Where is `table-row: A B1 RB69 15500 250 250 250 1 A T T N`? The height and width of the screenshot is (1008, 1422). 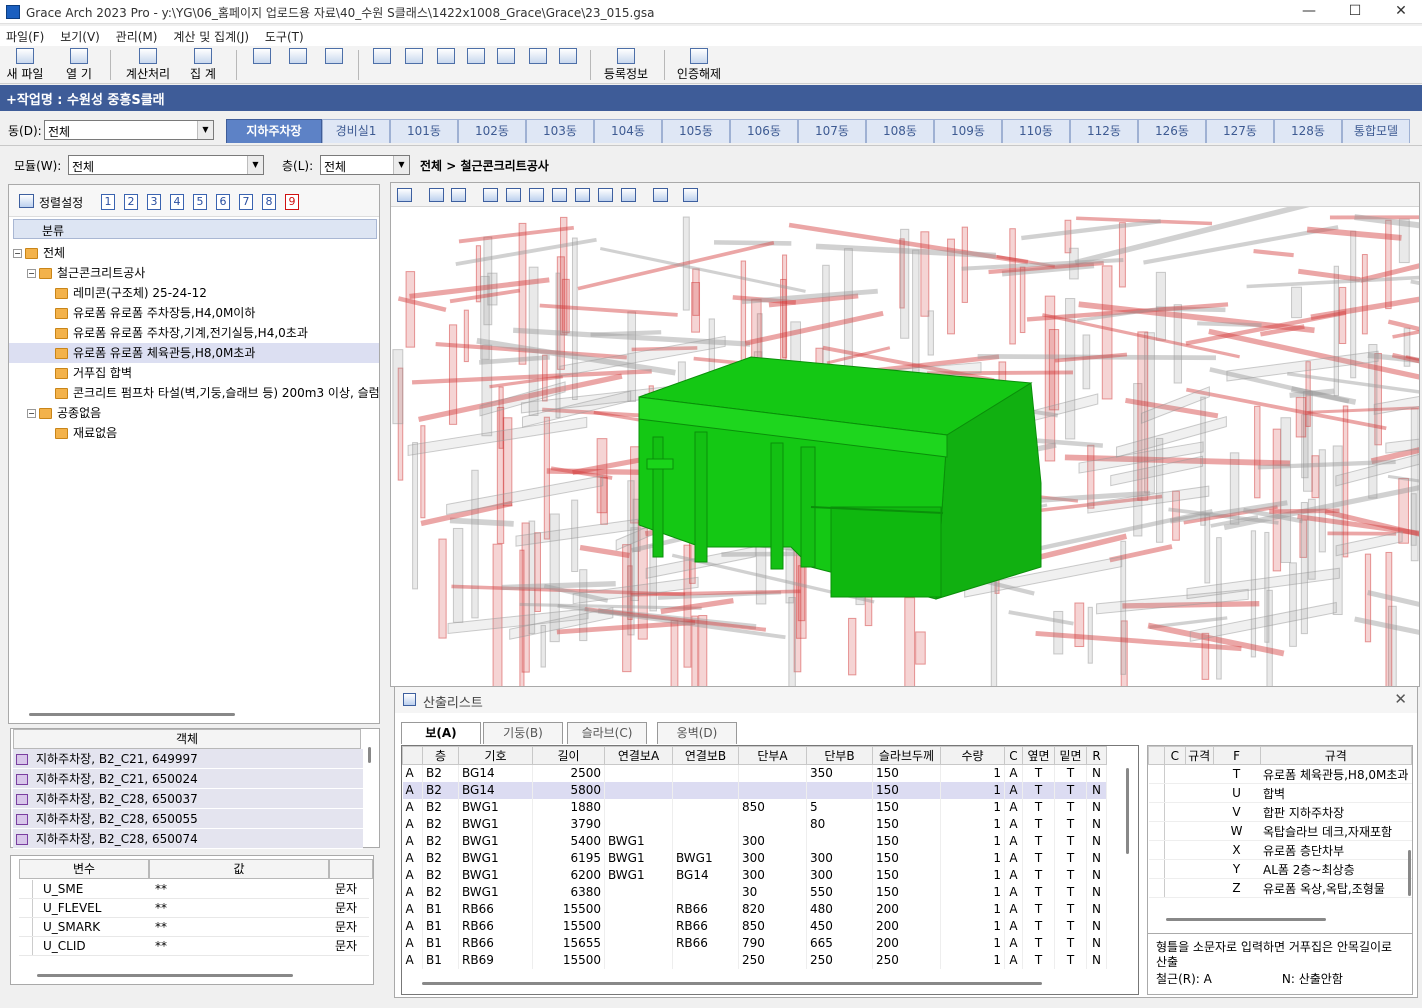 table-row: A B1 RB69 15500 250 250 250 1 A T T N is located at coordinates (754, 960).